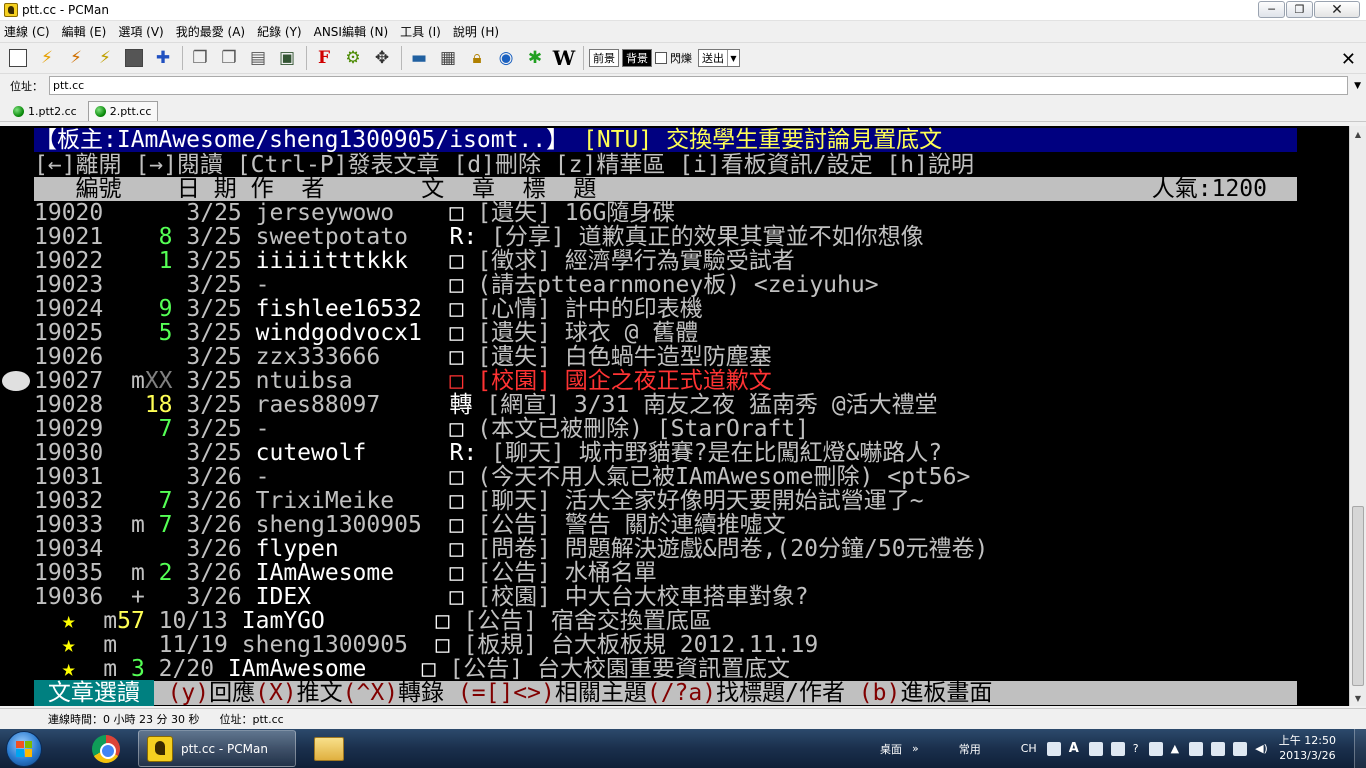 Image resolution: width=1366 pixels, height=768 pixels. What do you see at coordinates (318, 357) in the screenshot?
I see `article-author: zzx333666` at bounding box center [318, 357].